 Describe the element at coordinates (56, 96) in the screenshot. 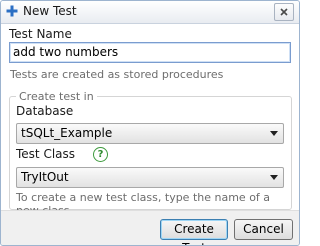

I see `group-label: Create test in` at that location.